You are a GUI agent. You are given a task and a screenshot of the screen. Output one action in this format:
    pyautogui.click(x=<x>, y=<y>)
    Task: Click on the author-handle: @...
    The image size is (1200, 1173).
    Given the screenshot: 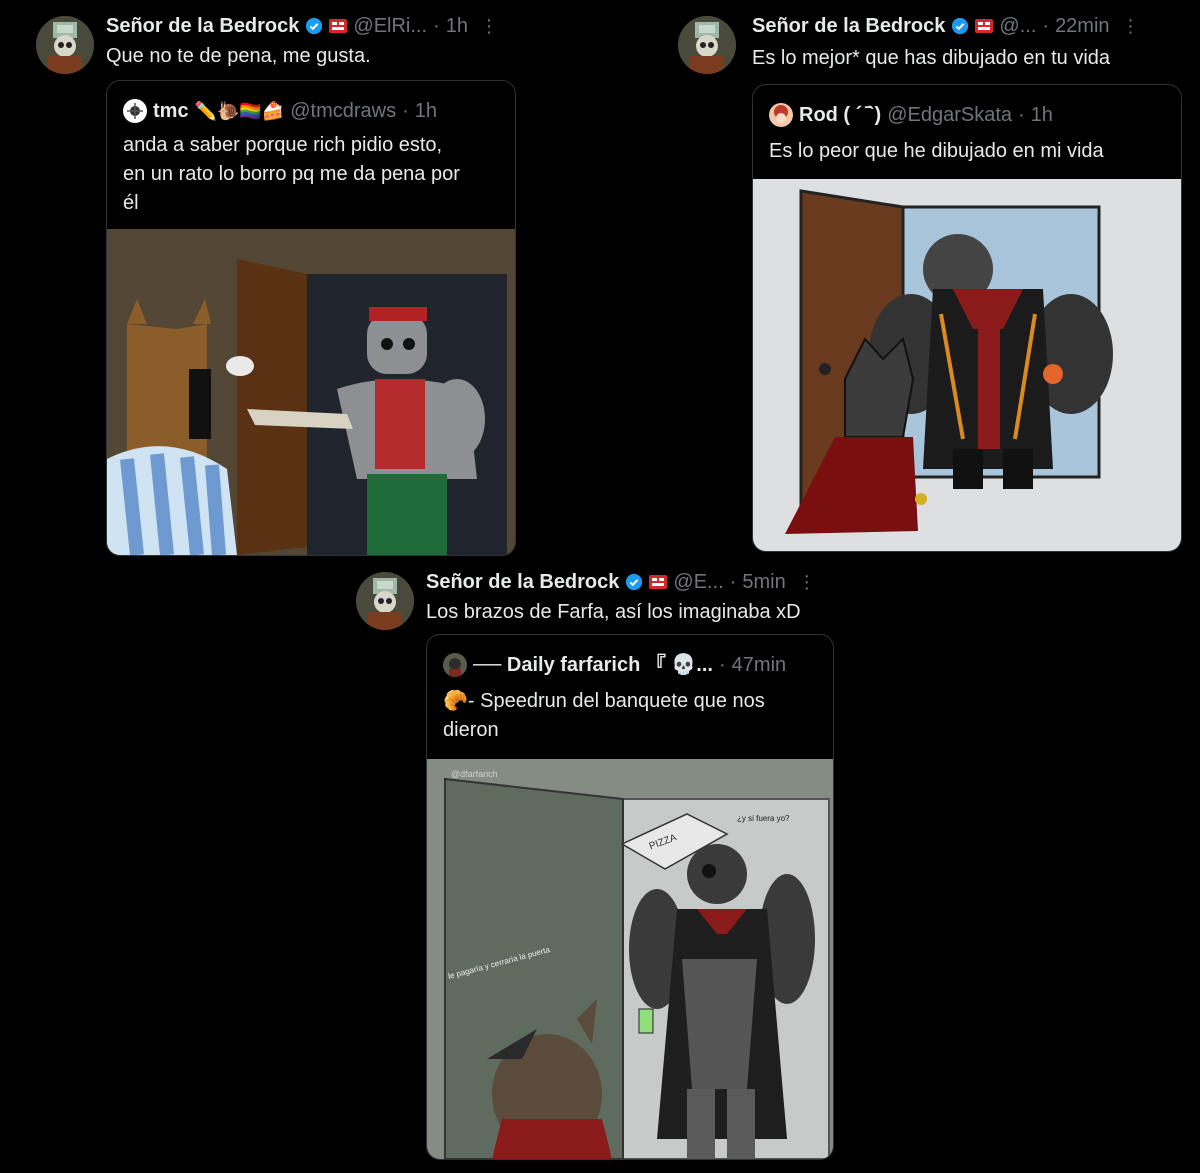 What is the action you would take?
    pyautogui.click(x=1017, y=26)
    